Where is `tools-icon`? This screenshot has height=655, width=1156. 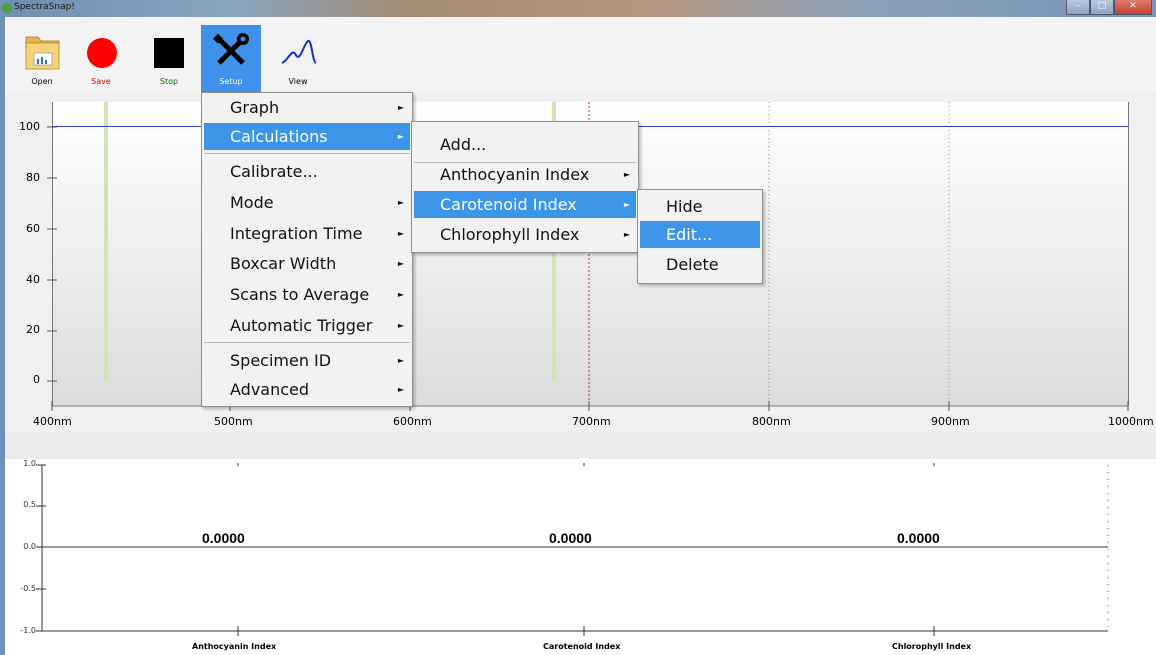 tools-icon is located at coordinates (231, 49).